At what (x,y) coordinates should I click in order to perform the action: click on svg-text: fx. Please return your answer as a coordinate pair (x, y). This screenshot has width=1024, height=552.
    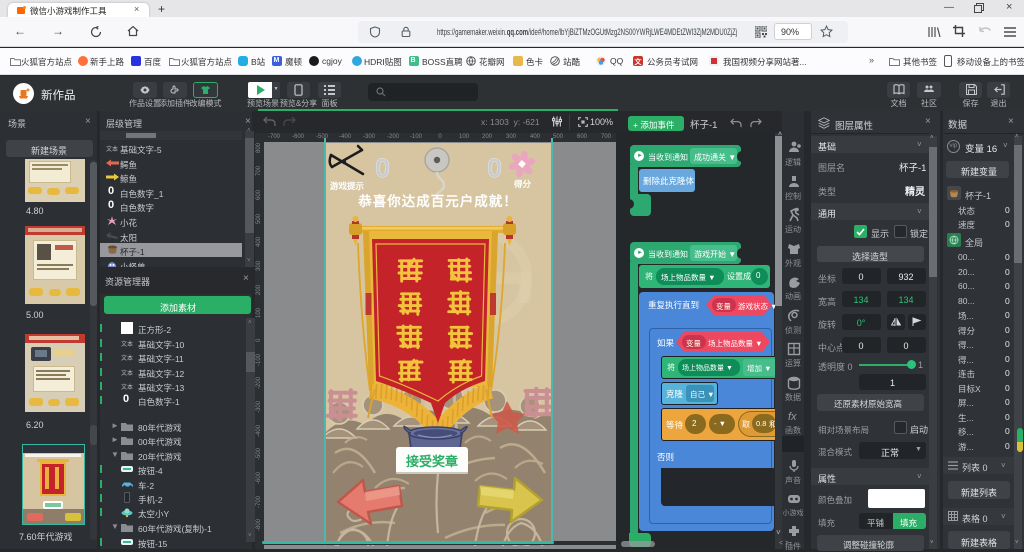
    Looking at the image, I should click on (792, 417).